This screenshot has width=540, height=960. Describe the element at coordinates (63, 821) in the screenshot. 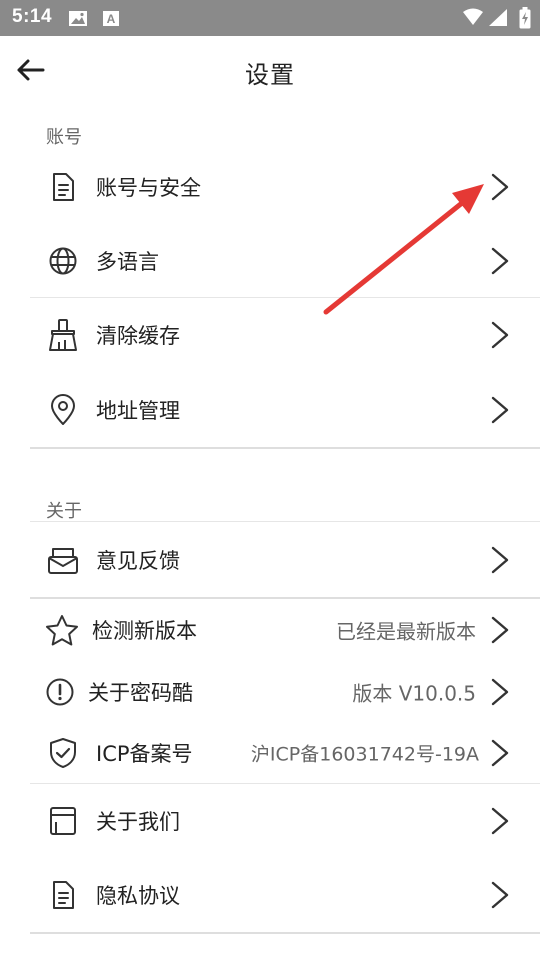

I see `card-icon` at that location.